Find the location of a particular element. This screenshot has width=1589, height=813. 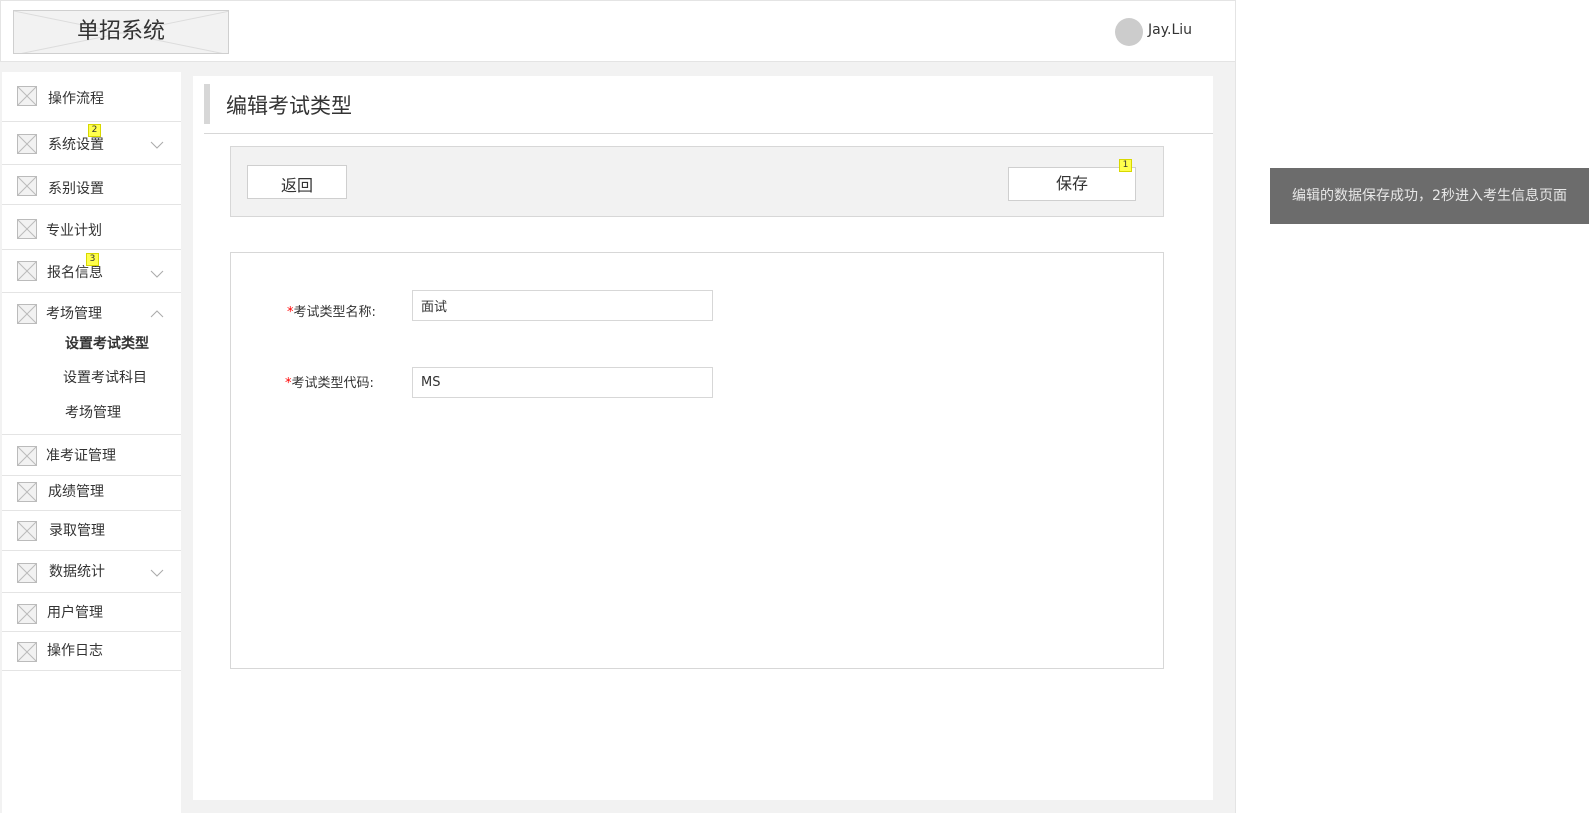

sidebar-item-label: 用户管理 is located at coordinates (75, 613).